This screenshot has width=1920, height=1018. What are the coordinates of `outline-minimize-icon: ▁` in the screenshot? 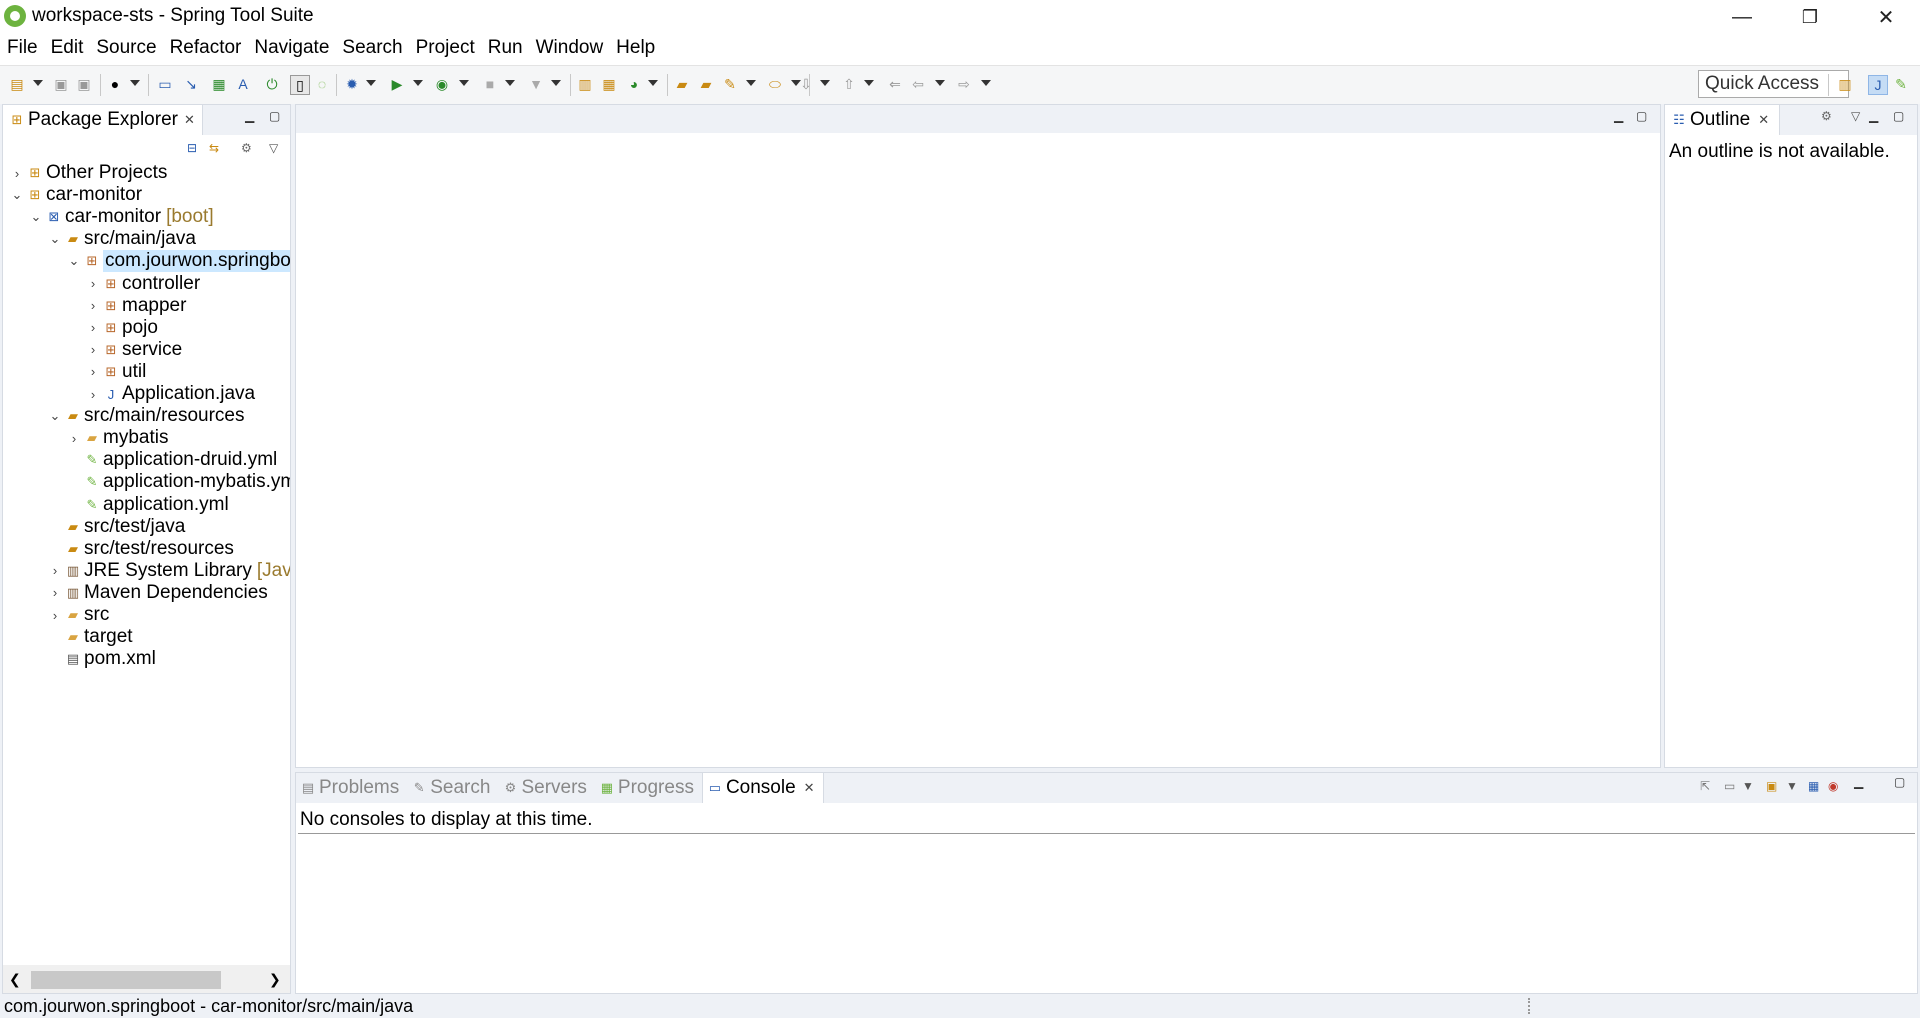 It's located at (1873, 116).